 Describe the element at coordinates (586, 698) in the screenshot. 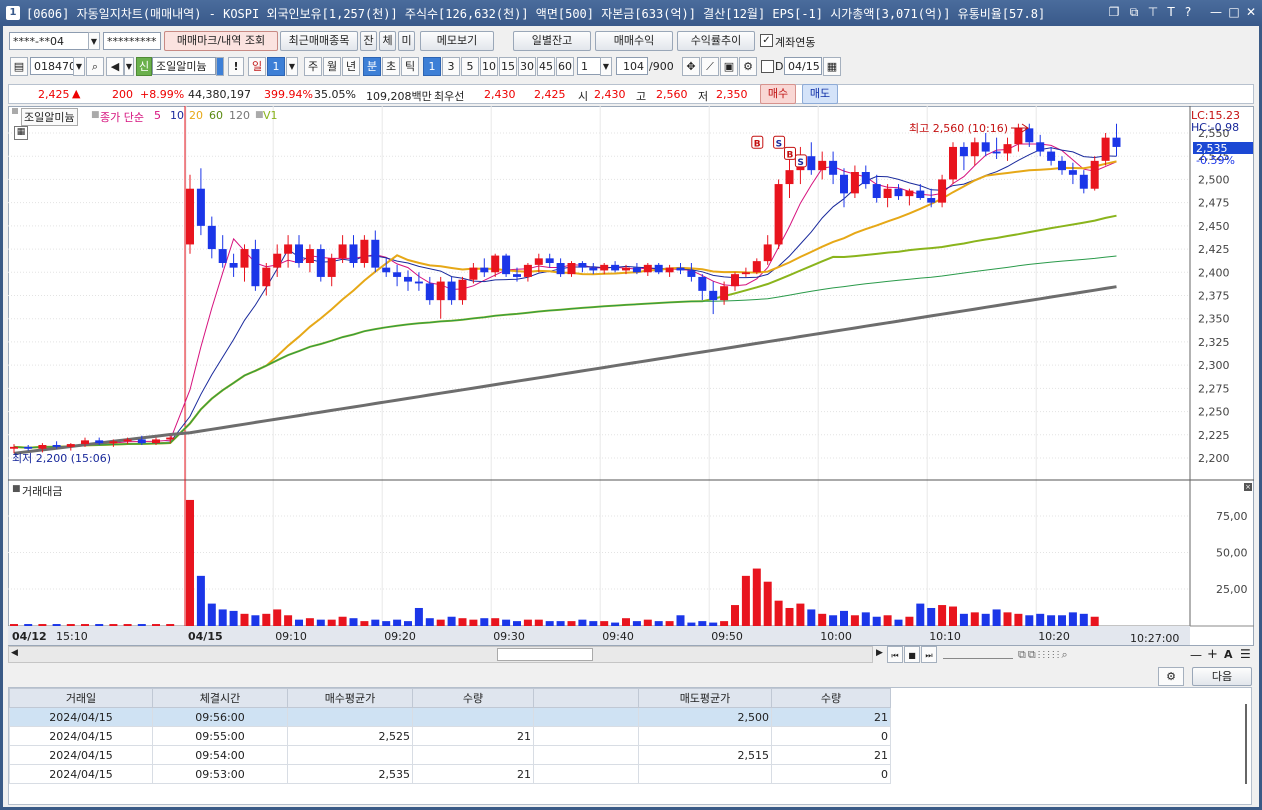

I see `col-blank` at that location.